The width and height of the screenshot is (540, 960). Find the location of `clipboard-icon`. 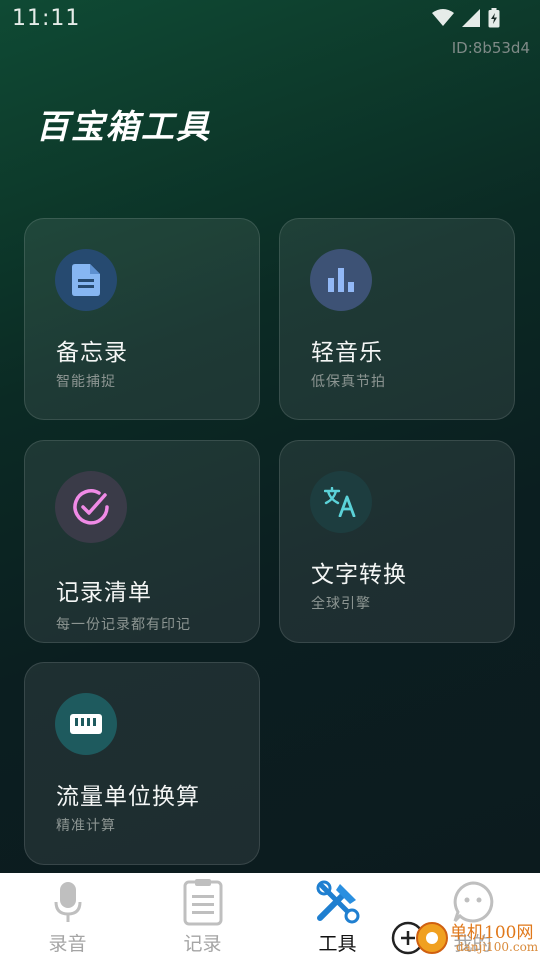

clipboard-icon is located at coordinates (203, 902).